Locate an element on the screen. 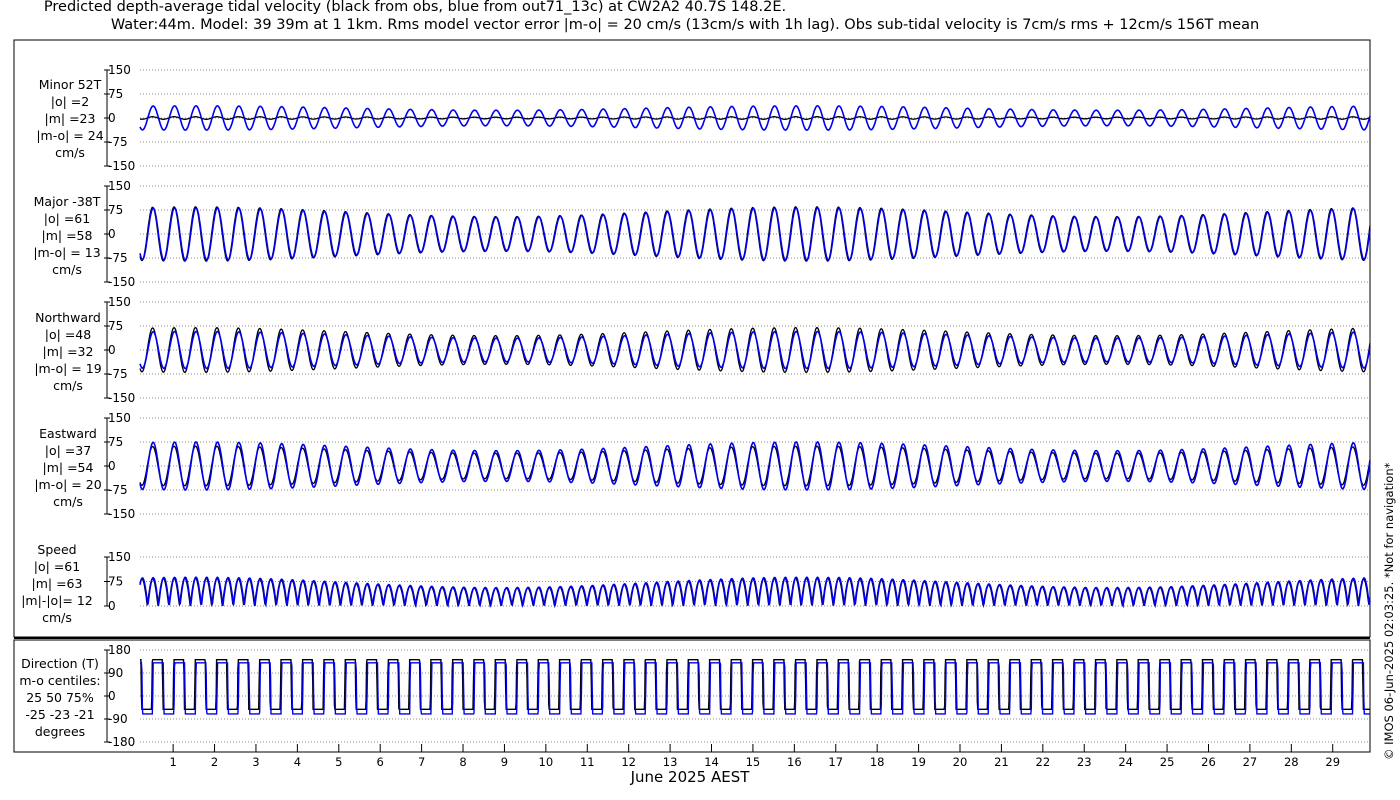  panel-label-minor: Minor 52T |o| =2 |m| =23 |m-o| = 24 cm/s is located at coordinates (70, 118).